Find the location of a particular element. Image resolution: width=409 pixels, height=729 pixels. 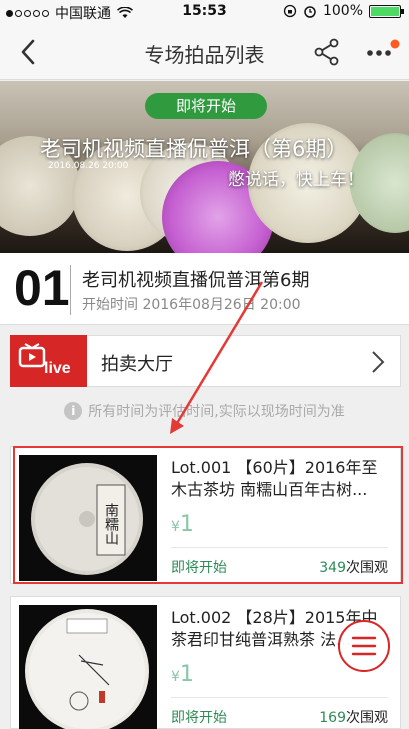

lot-thumbnail: 南糯山 is located at coordinates (88, 518).